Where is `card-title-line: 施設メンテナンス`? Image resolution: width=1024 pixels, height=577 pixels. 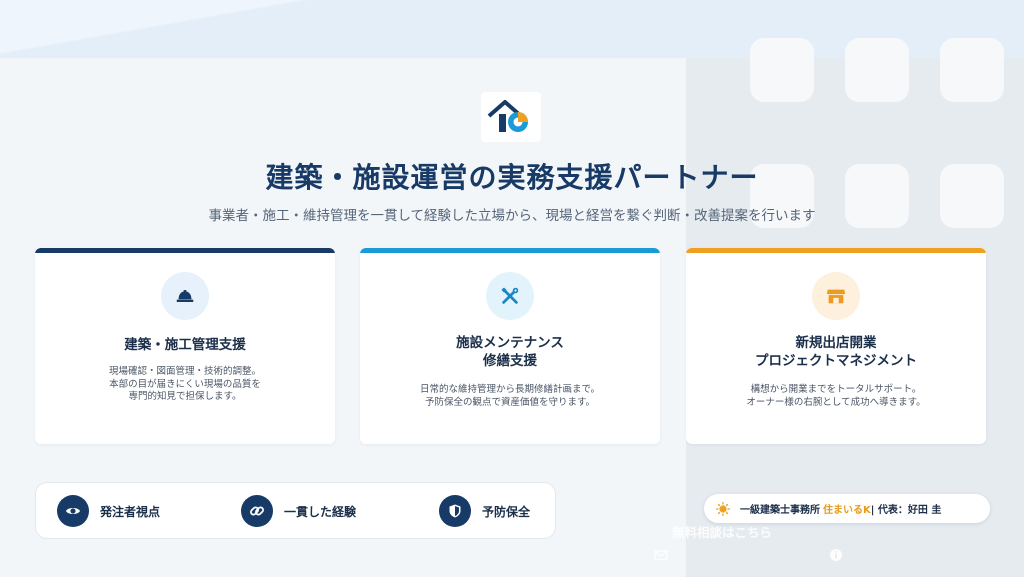 card-title-line: 施設メンテナンス is located at coordinates (510, 343).